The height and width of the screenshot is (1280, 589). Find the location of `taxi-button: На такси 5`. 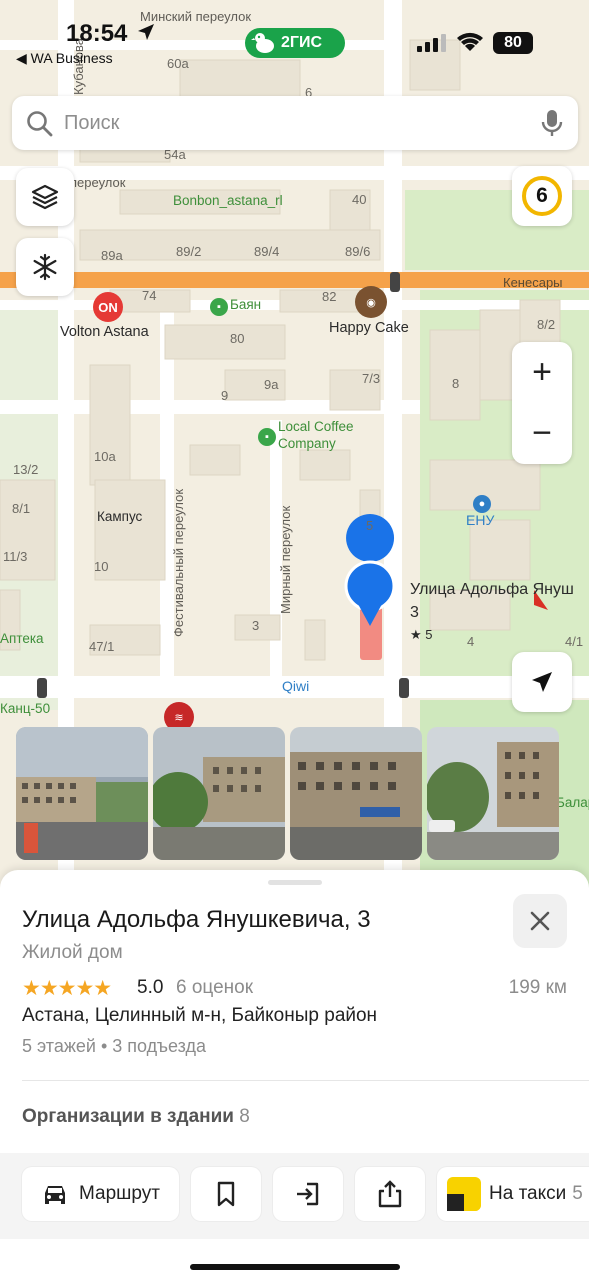

taxi-button: На такси 5 is located at coordinates (513, 1194).